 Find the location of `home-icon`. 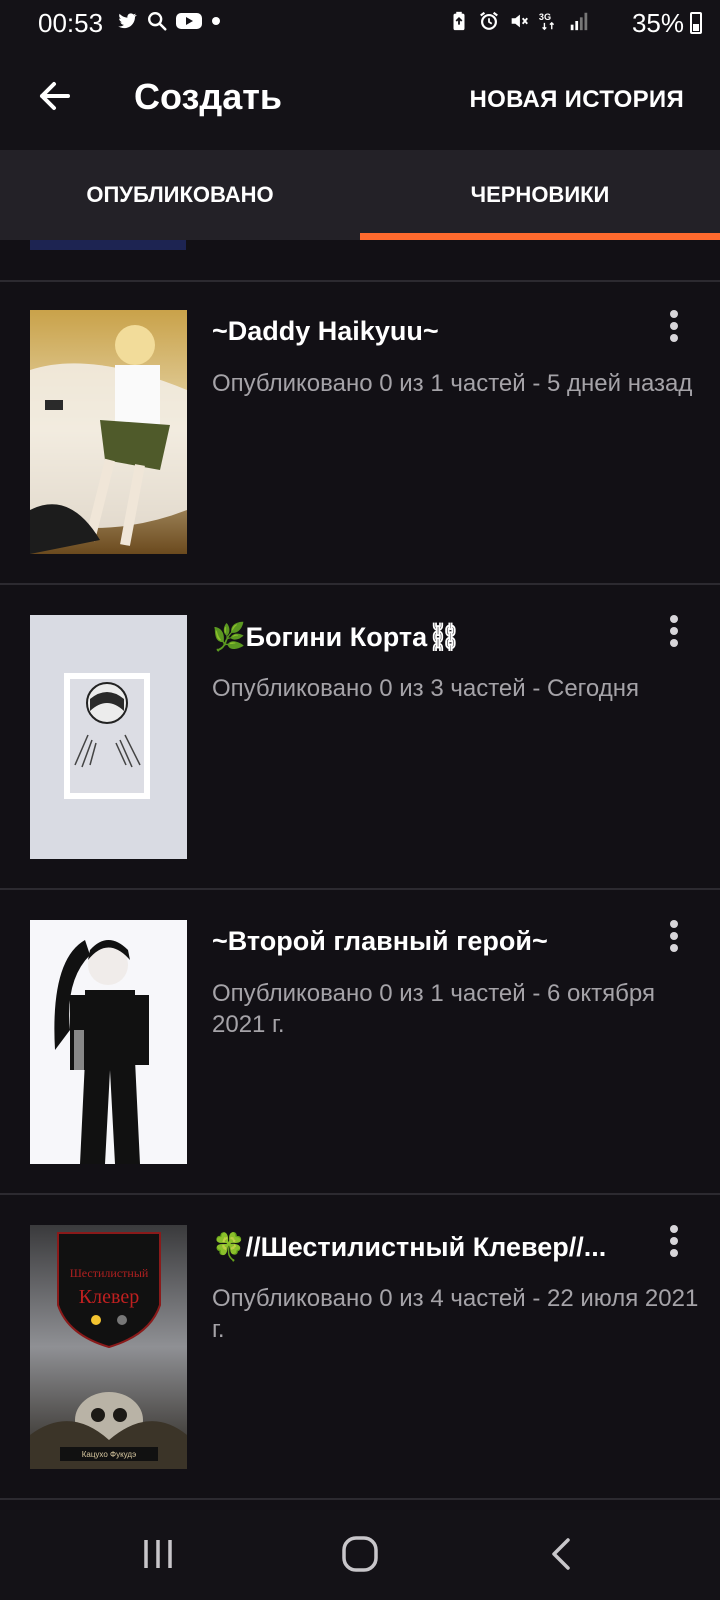

home-icon is located at coordinates (360, 1554).